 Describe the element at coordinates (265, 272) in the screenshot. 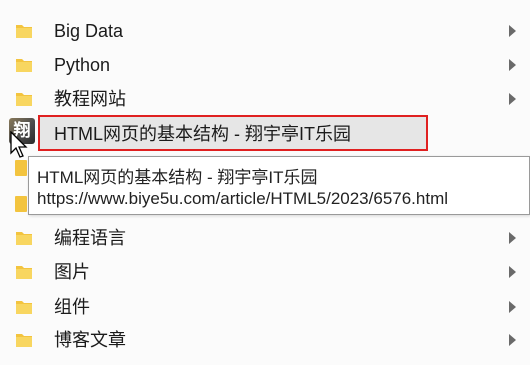

I see `menu-item-images: 图片` at that location.